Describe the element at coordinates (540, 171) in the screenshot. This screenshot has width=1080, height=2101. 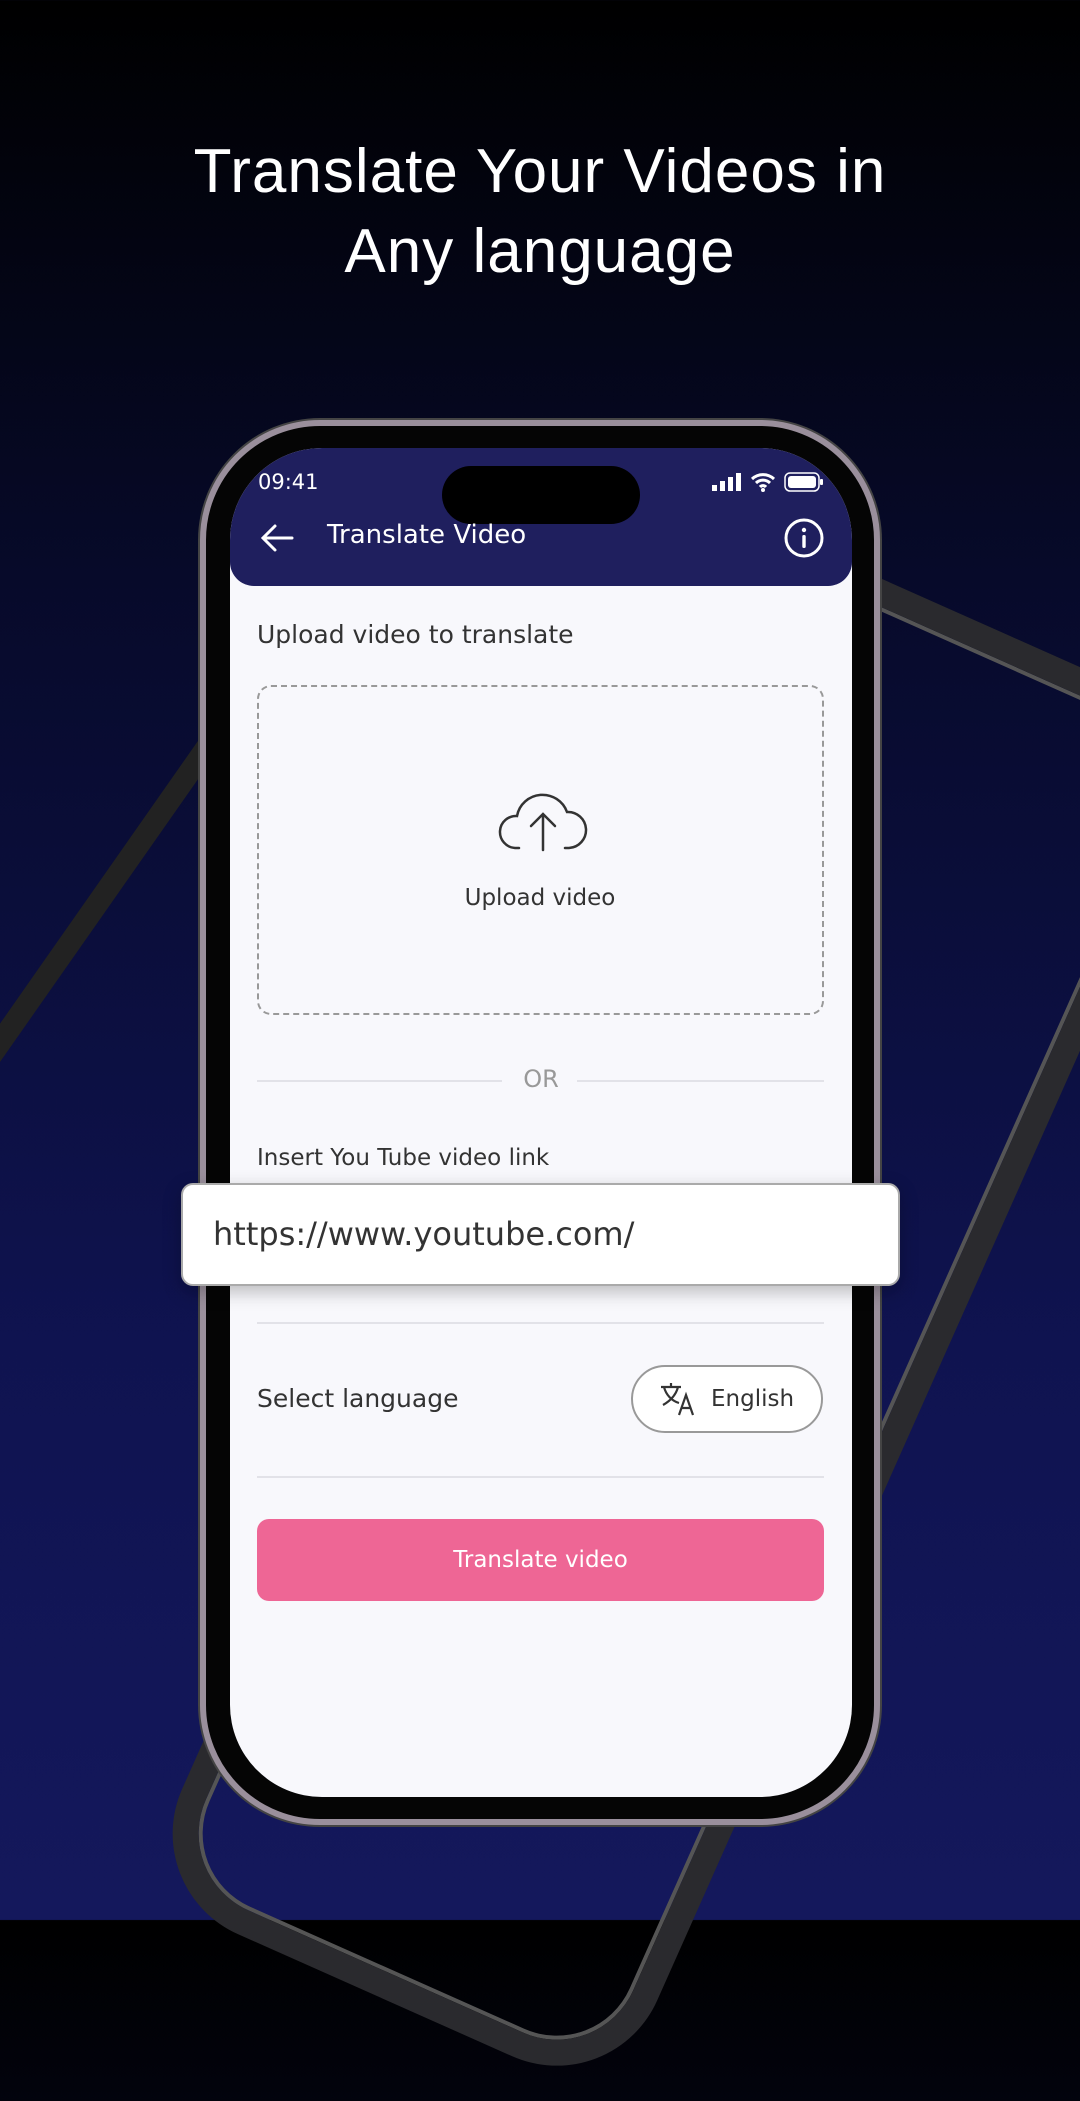
I see `headline-line-1: Translate Your Videos in` at that location.